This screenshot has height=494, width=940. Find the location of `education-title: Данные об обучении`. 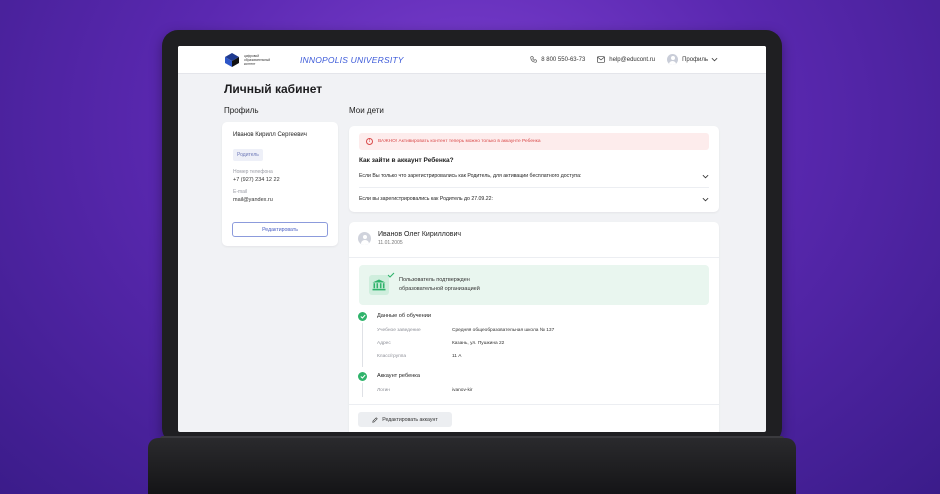

education-title: Данные об обучении is located at coordinates (404, 316).